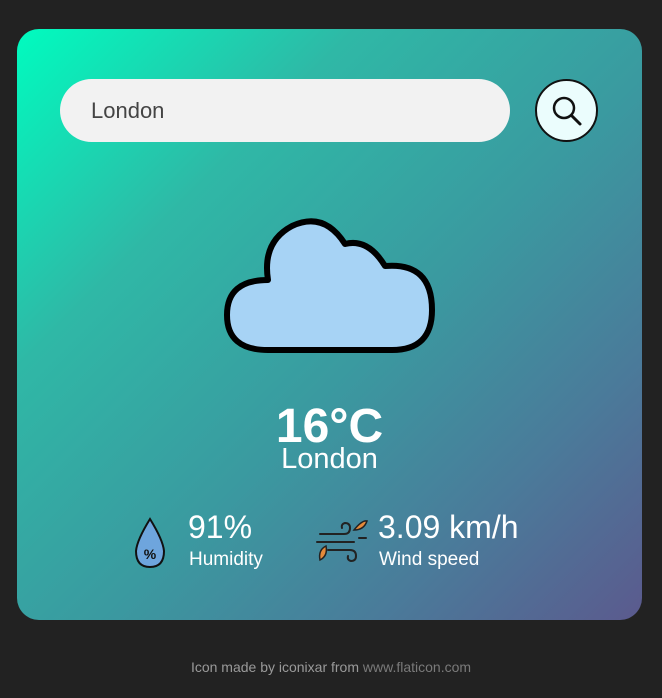  Describe the element at coordinates (276, 667) in the screenshot. I see `attribution-text: Icon made by iconixar from` at that location.